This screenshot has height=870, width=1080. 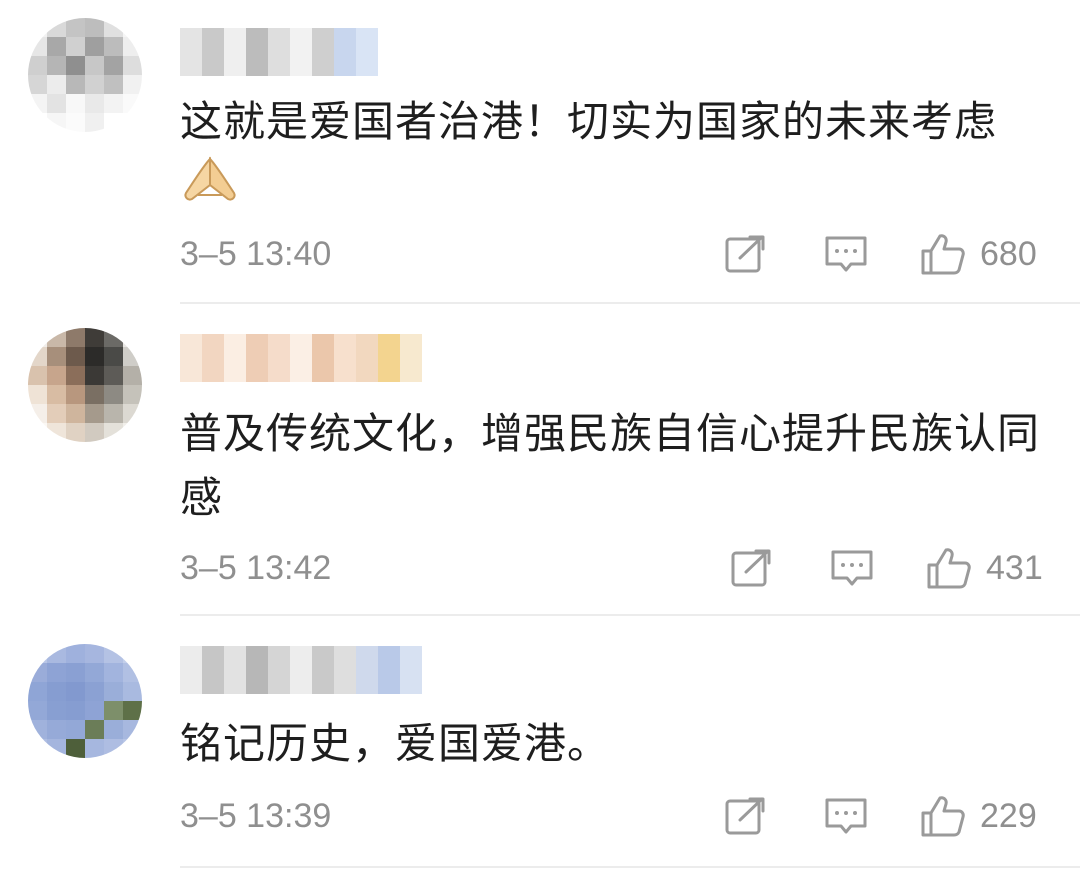 I want to click on comment-text: 普及传统文化，增强民族自信心提升民族认同感, so click(x=610, y=465).